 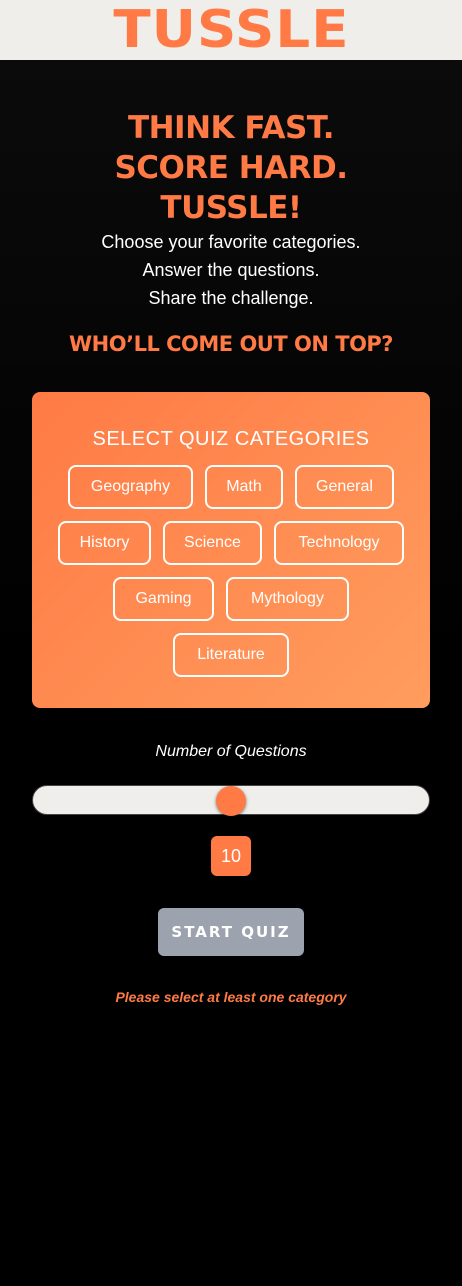 What do you see at coordinates (339, 543) in the screenshot?
I see `category-chip-technology: Technology` at bounding box center [339, 543].